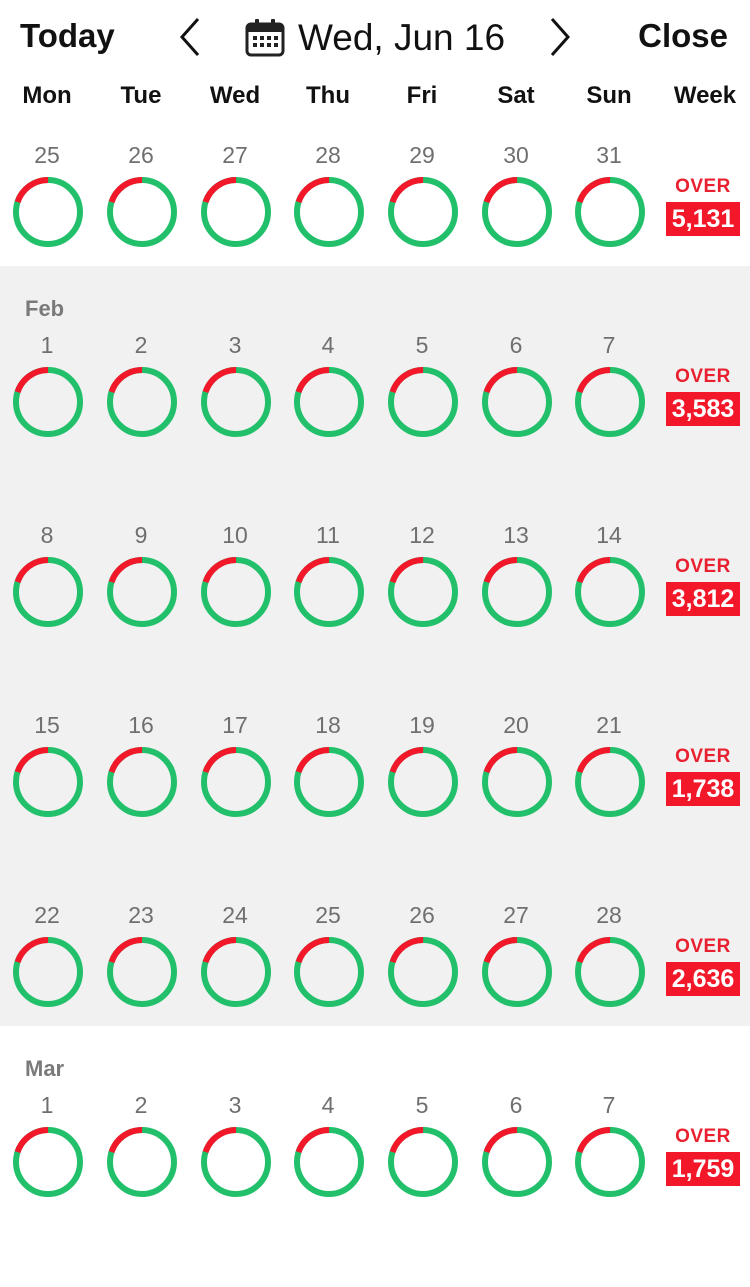  What do you see at coordinates (516, 535) in the screenshot?
I see `day-number: 13` at bounding box center [516, 535].